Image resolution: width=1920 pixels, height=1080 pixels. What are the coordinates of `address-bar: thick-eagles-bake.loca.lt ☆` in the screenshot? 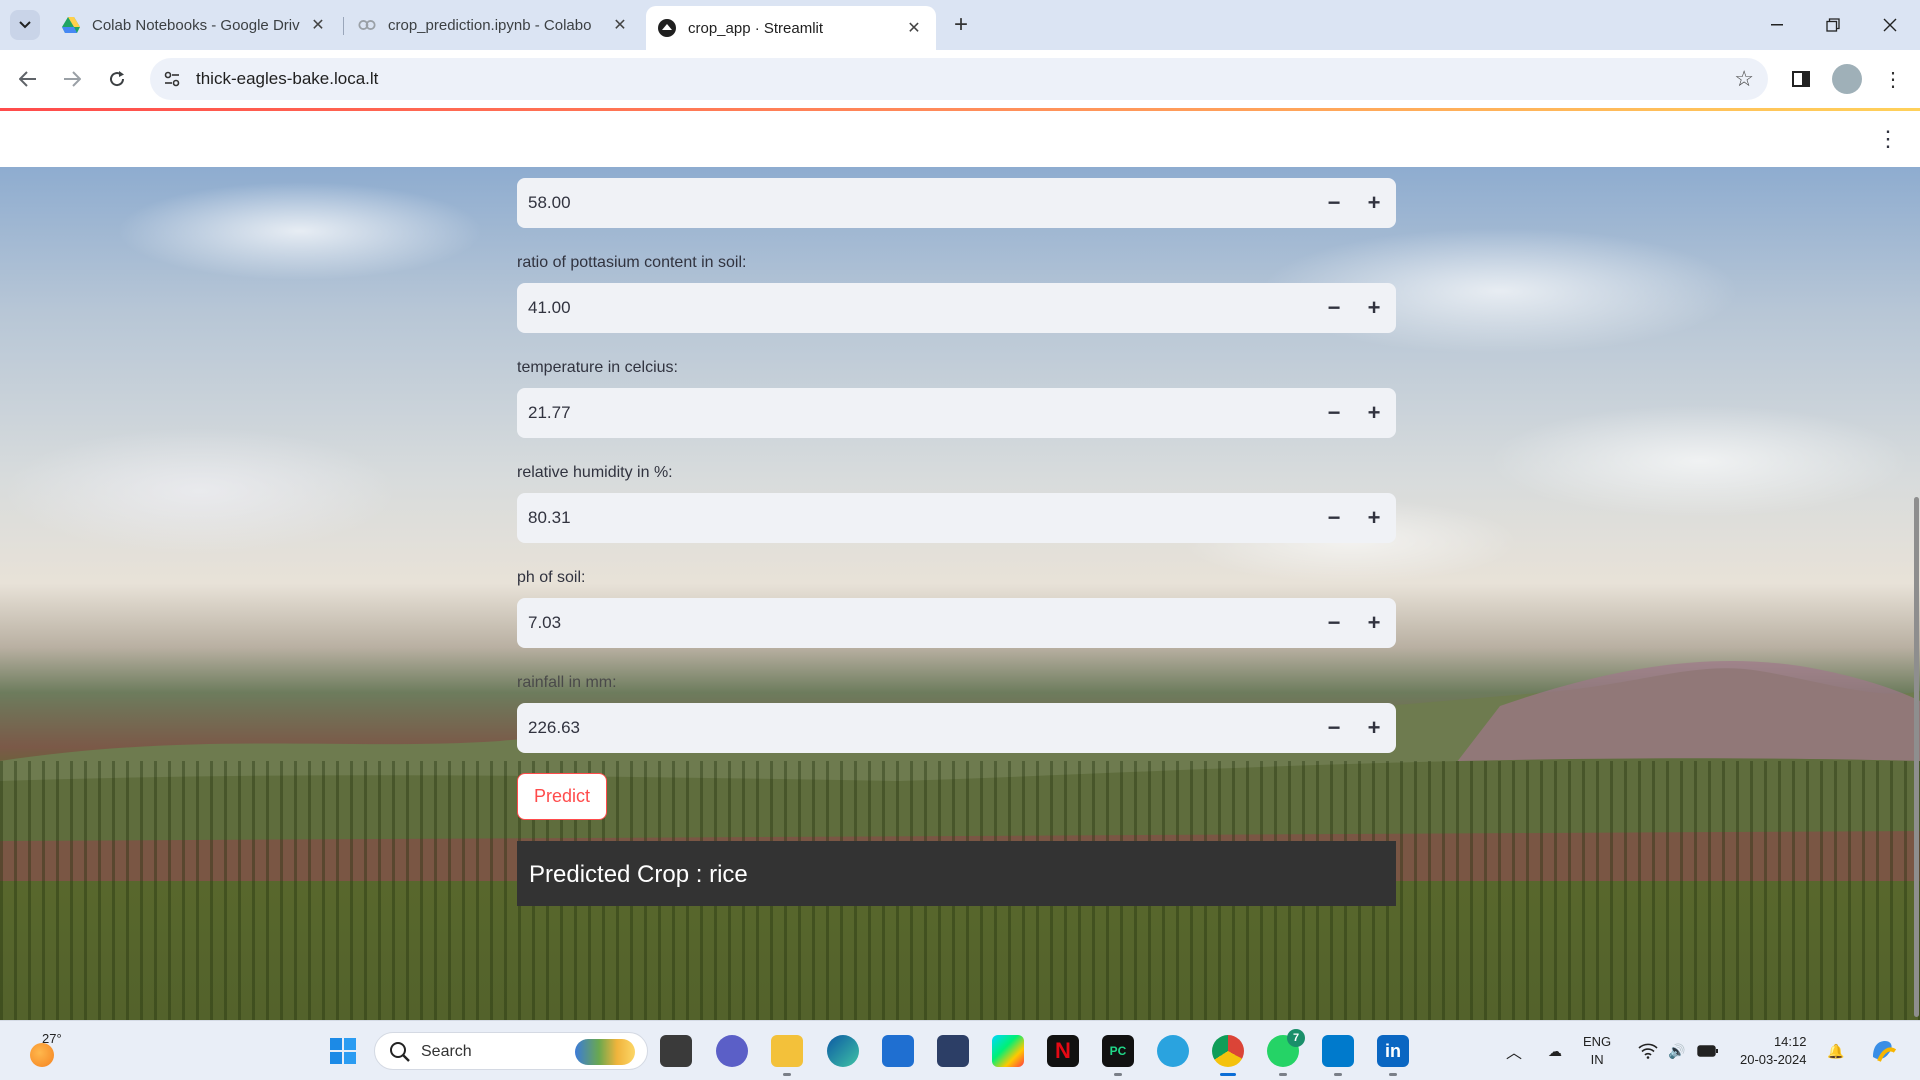 It's located at (959, 79).